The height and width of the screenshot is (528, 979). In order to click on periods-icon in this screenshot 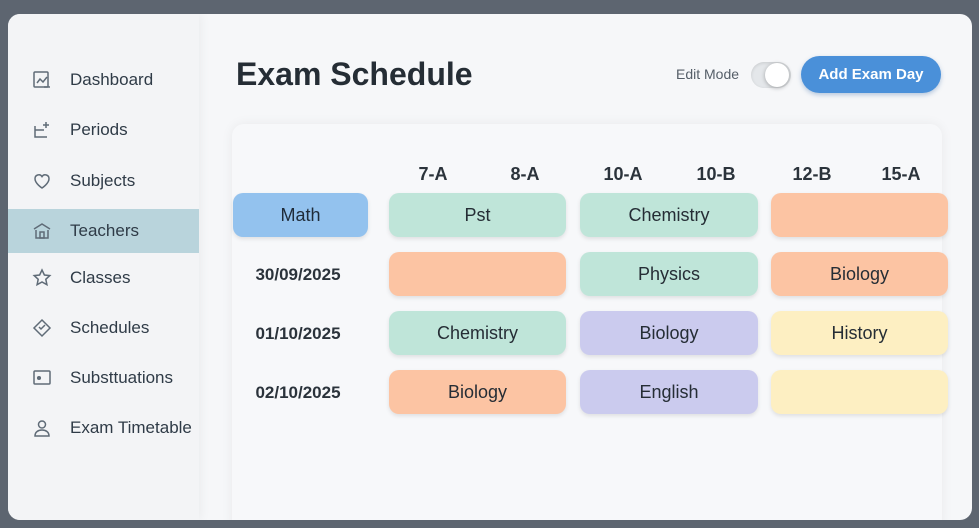, I will do `click(42, 130)`.